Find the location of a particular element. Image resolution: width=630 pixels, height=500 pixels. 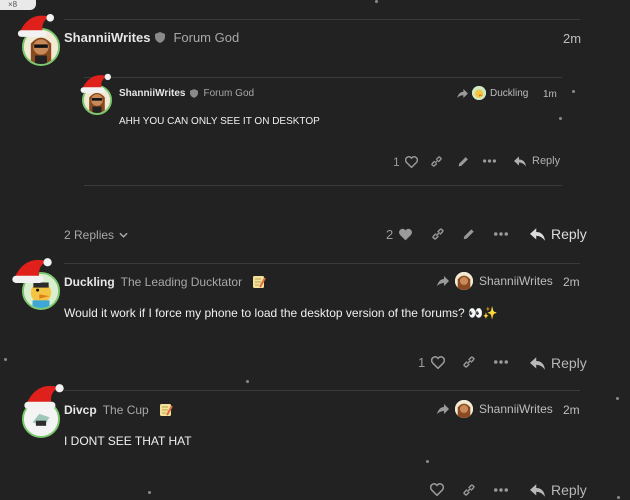

like-count: 2 is located at coordinates (390, 234).